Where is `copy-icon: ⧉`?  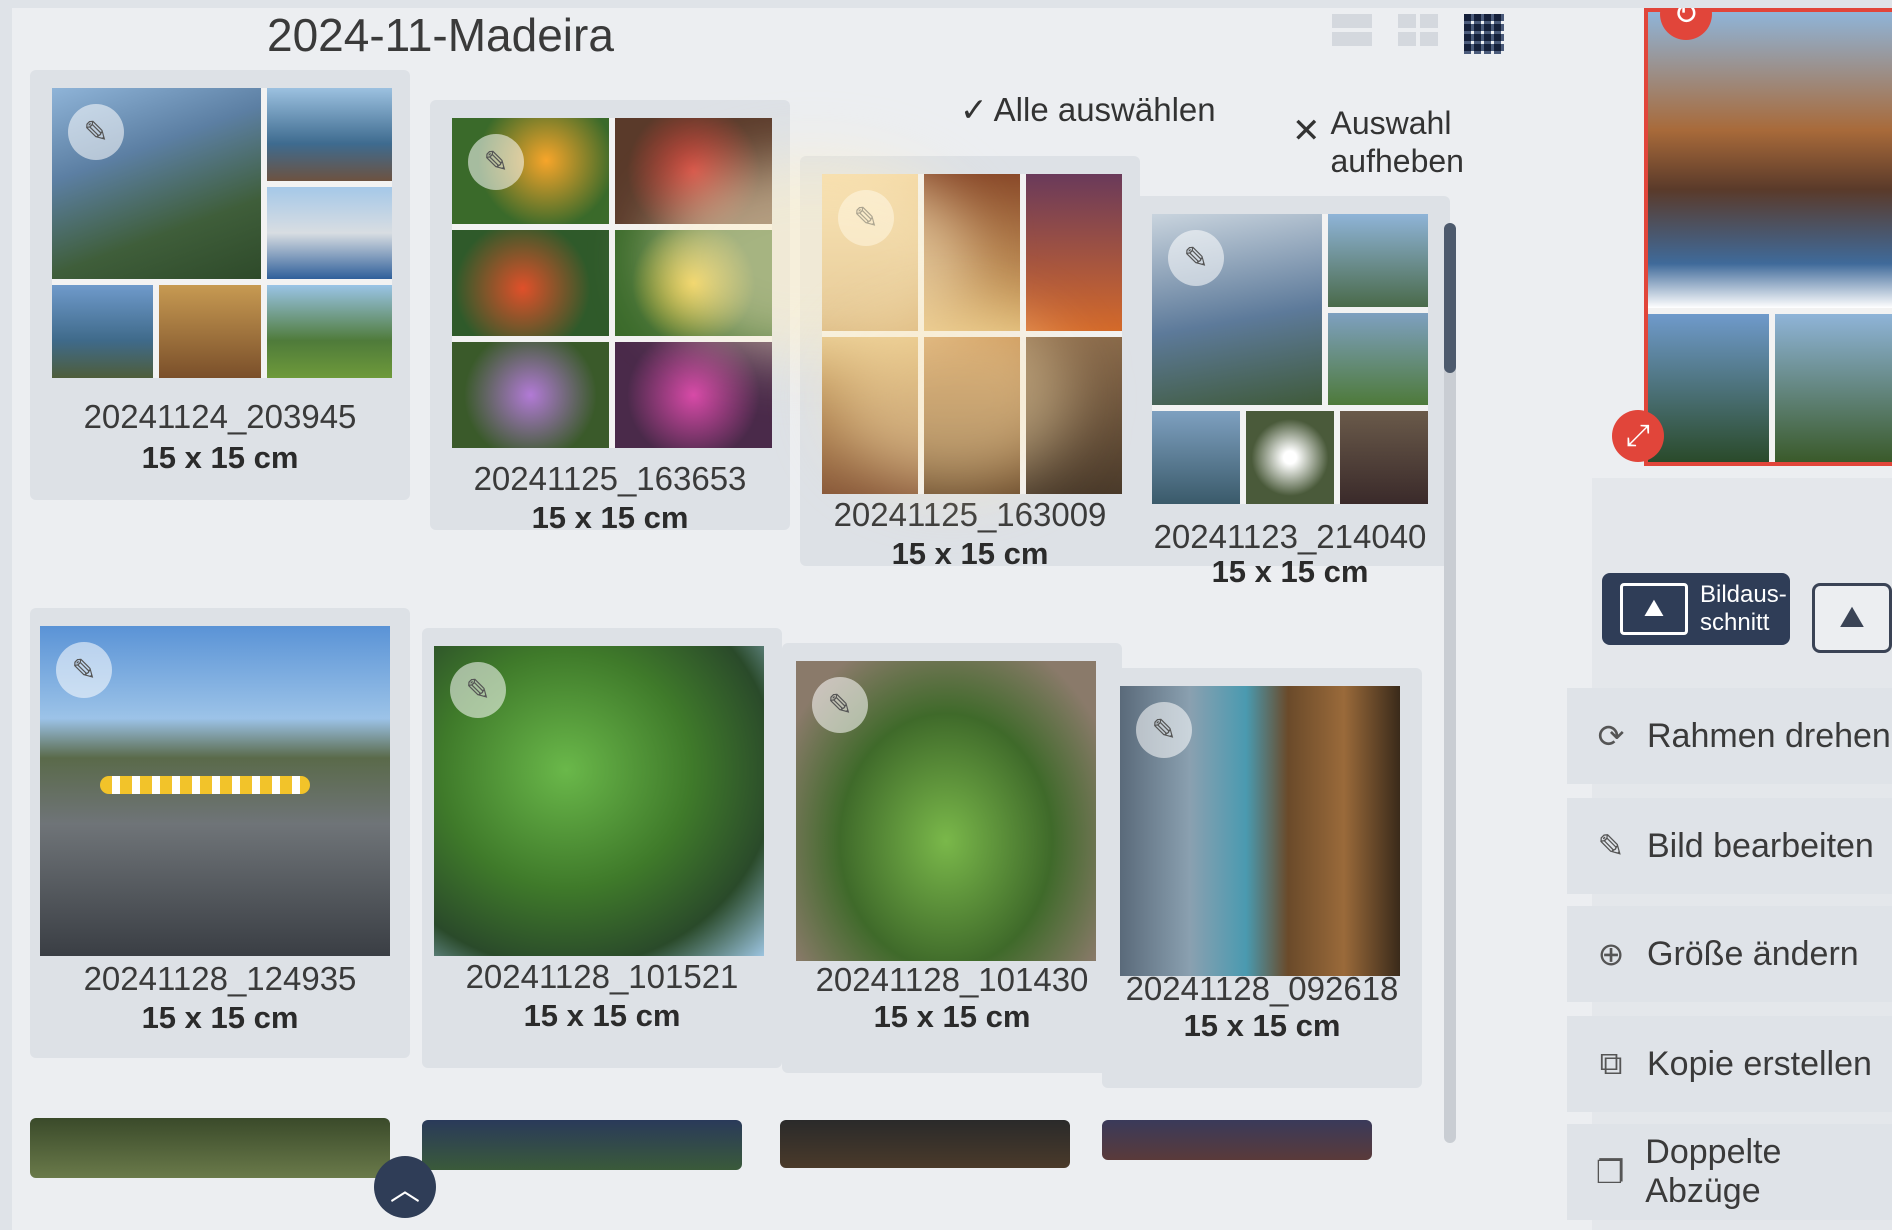
copy-icon: ⧉ is located at coordinates (1611, 1063).